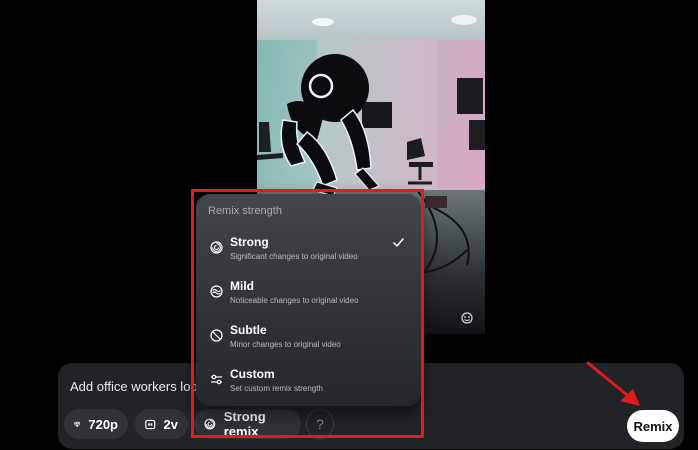 The image size is (698, 450). Describe the element at coordinates (245, 211) in the screenshot. I see `menu-heading: Remix strength` at that location.